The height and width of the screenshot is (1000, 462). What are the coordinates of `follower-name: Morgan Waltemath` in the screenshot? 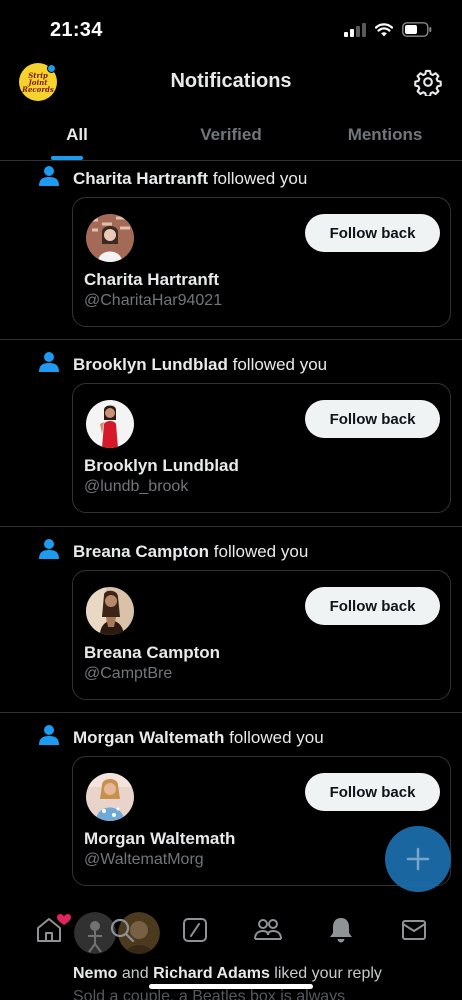 It's located at (148, 737).